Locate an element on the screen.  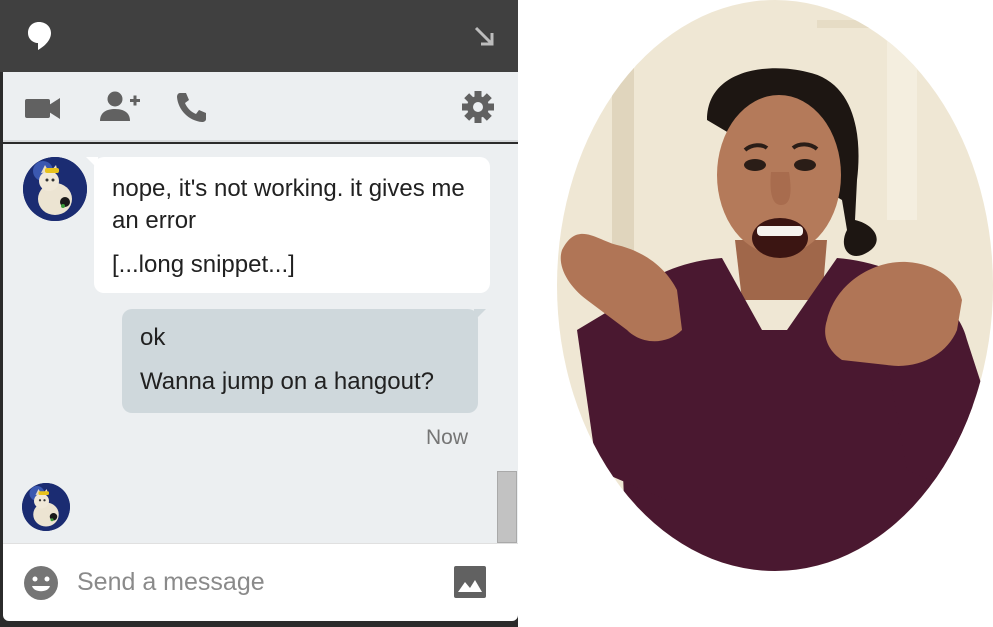
settings-gear-icon is located at coordinates (478, 107).